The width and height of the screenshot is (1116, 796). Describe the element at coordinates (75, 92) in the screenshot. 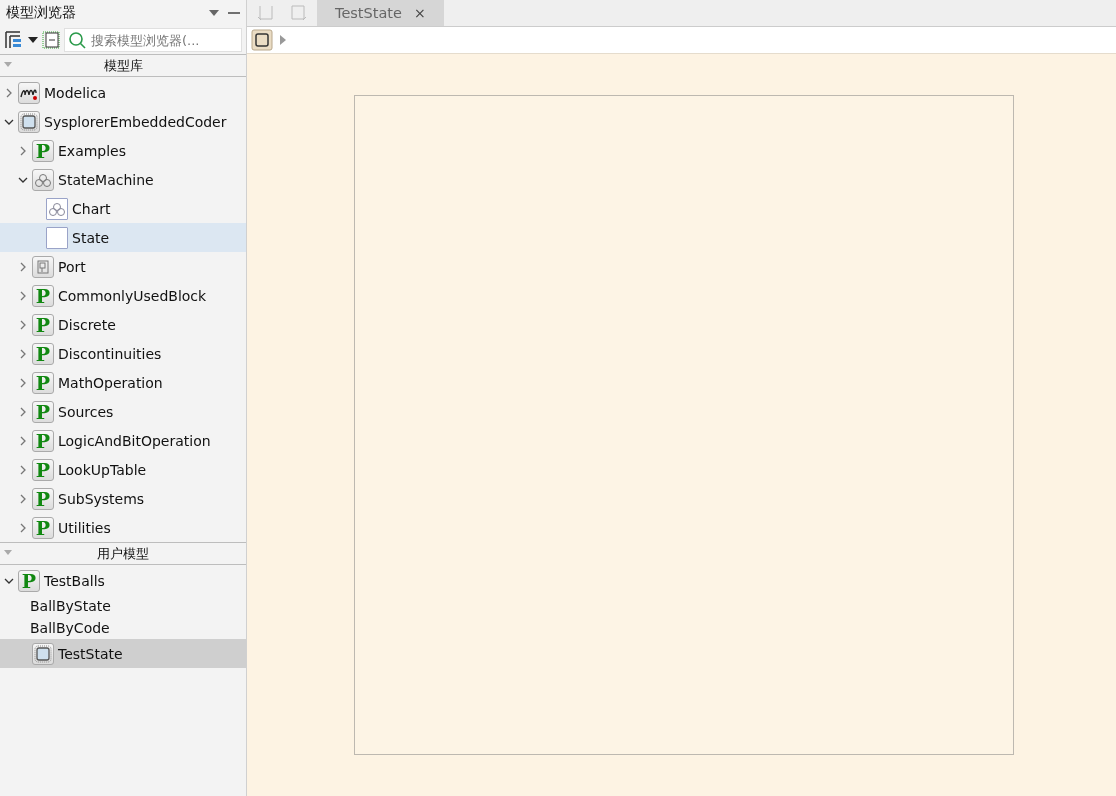

I see `tree-item-label: Modelica` at that location.